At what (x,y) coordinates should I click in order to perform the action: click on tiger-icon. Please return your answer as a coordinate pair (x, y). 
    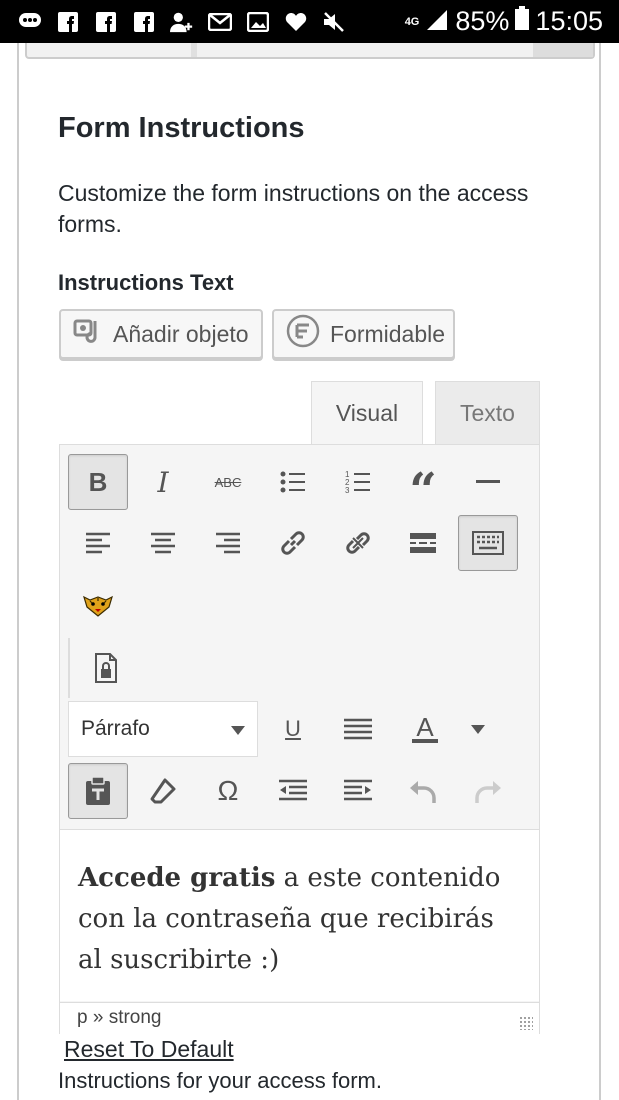
    Looking at the image, I should click on (98, 606).